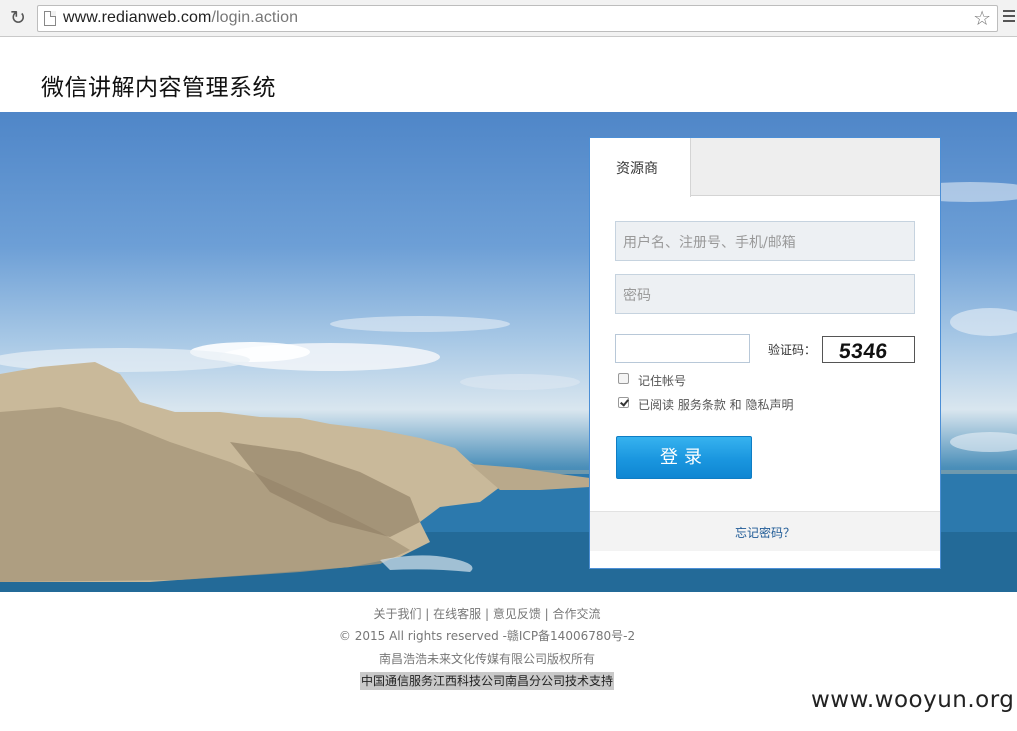 Image resolution: width=1017 pixels, height=731 pixels. Describe the element at coordinates (255, 17) in the screenshot. I see `url-path: /login.action` at that location.